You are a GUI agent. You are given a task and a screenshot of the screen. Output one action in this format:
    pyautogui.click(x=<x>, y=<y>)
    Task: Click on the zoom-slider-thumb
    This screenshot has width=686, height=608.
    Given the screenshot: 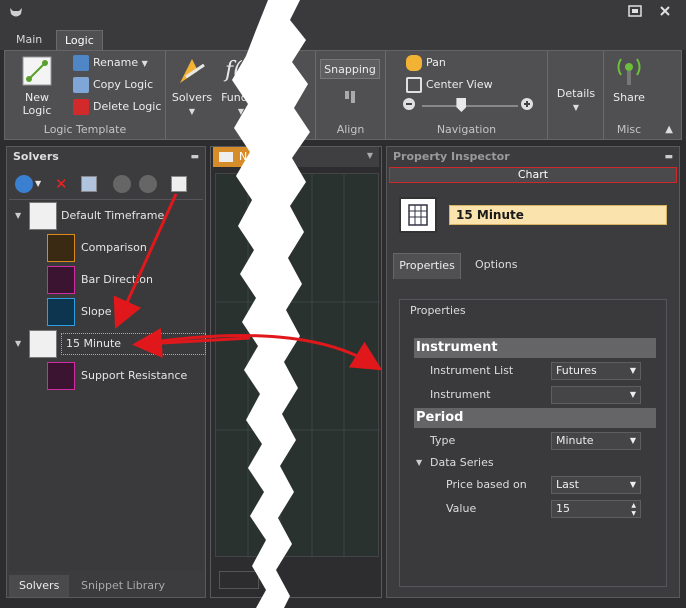 What is the action you would take?
    pyautogui.click(x=461, y=105)
    